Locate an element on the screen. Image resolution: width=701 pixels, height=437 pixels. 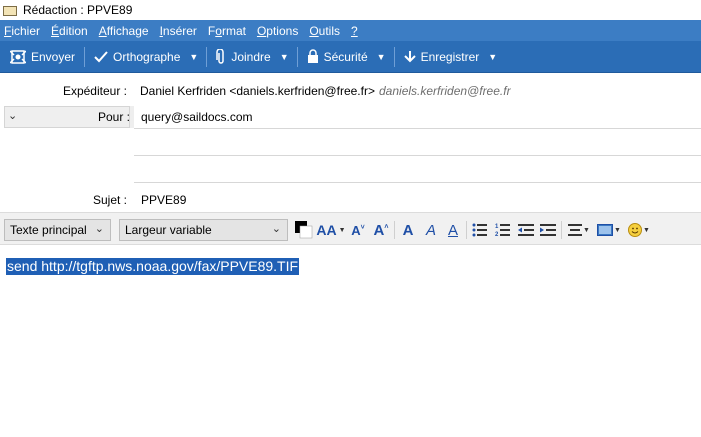
attach-label: Joindre is located at coordinates (251, 56).